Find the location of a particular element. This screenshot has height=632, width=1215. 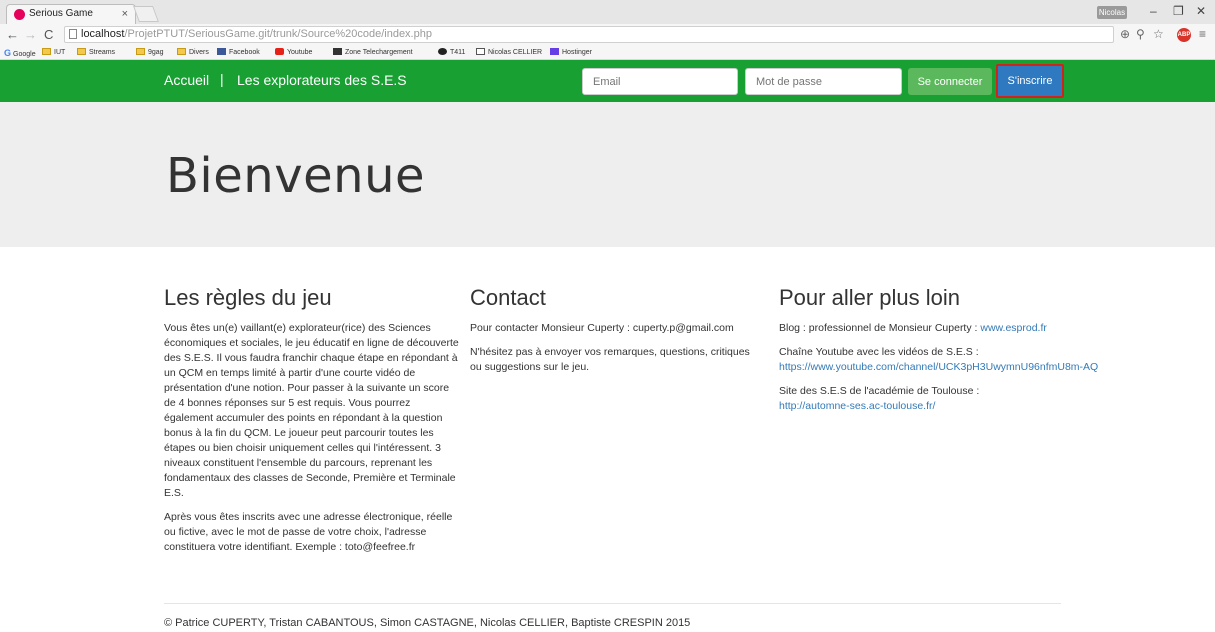

email-input is located at coordinates (660, 81).